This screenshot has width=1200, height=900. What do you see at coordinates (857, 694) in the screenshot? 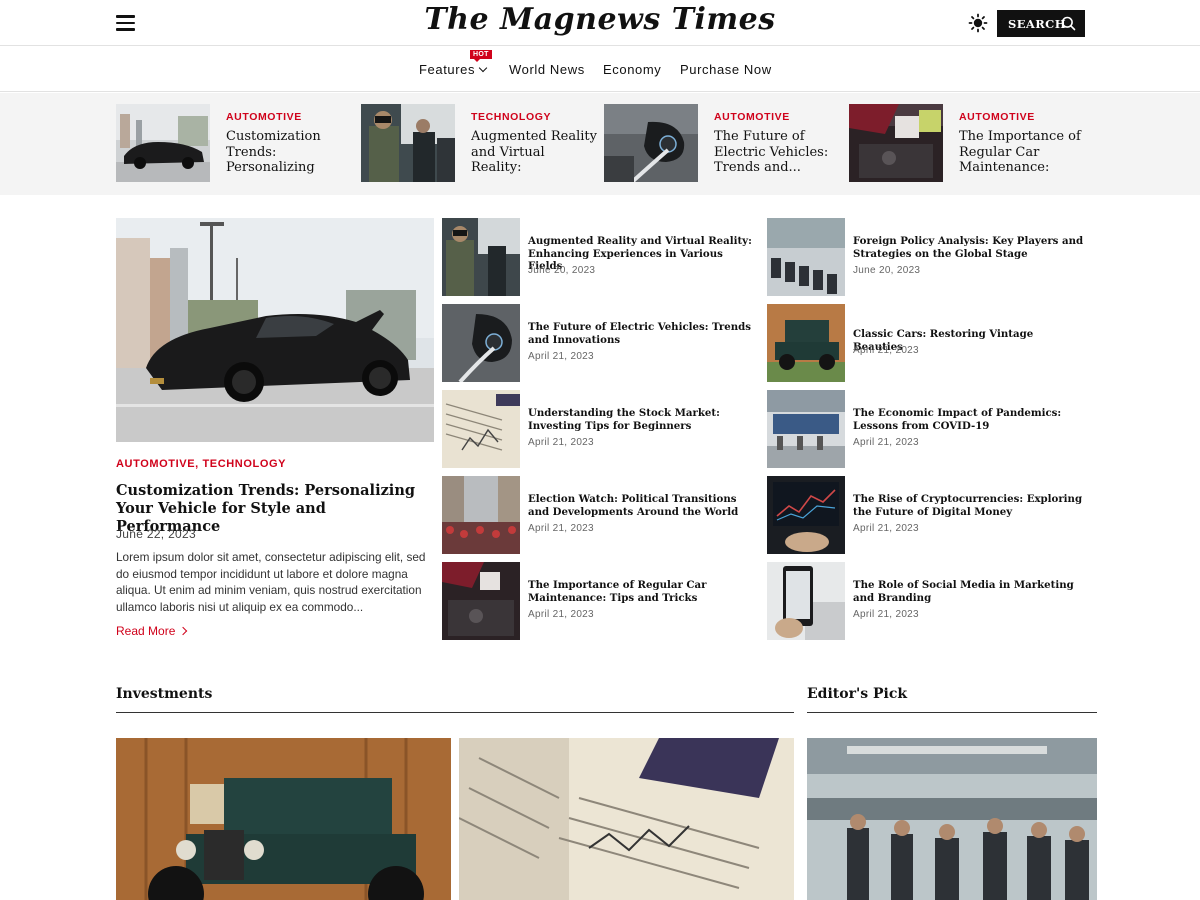
I see `section-title-editors-pick: Editor's Pick` at bounding box center [857, 694].